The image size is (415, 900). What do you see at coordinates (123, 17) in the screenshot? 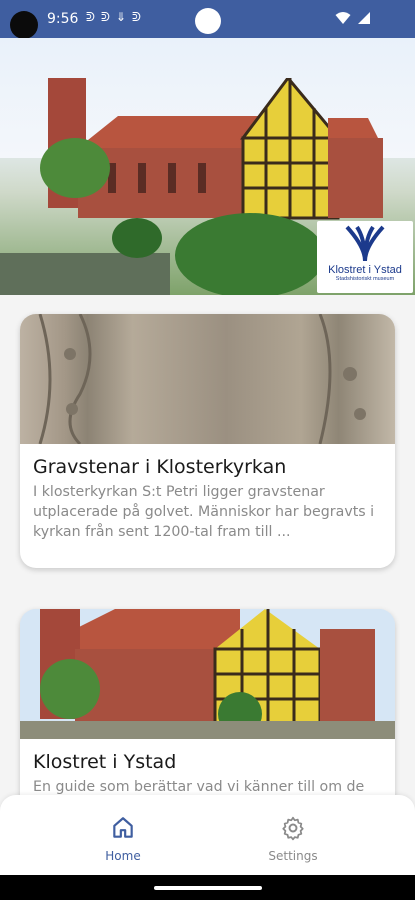
I see `notification-icon: ⇓` at bounding box center [123, 17].